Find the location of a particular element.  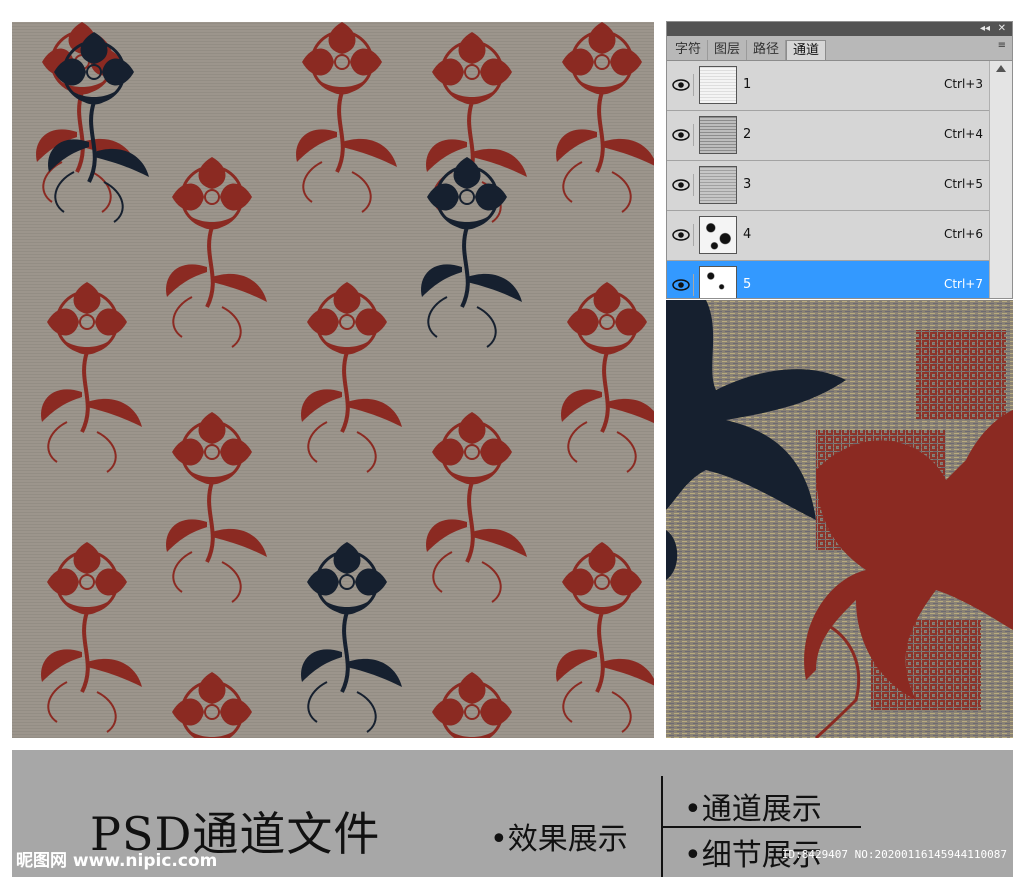

channel-name: 4 is located at coordinates (747, 234).